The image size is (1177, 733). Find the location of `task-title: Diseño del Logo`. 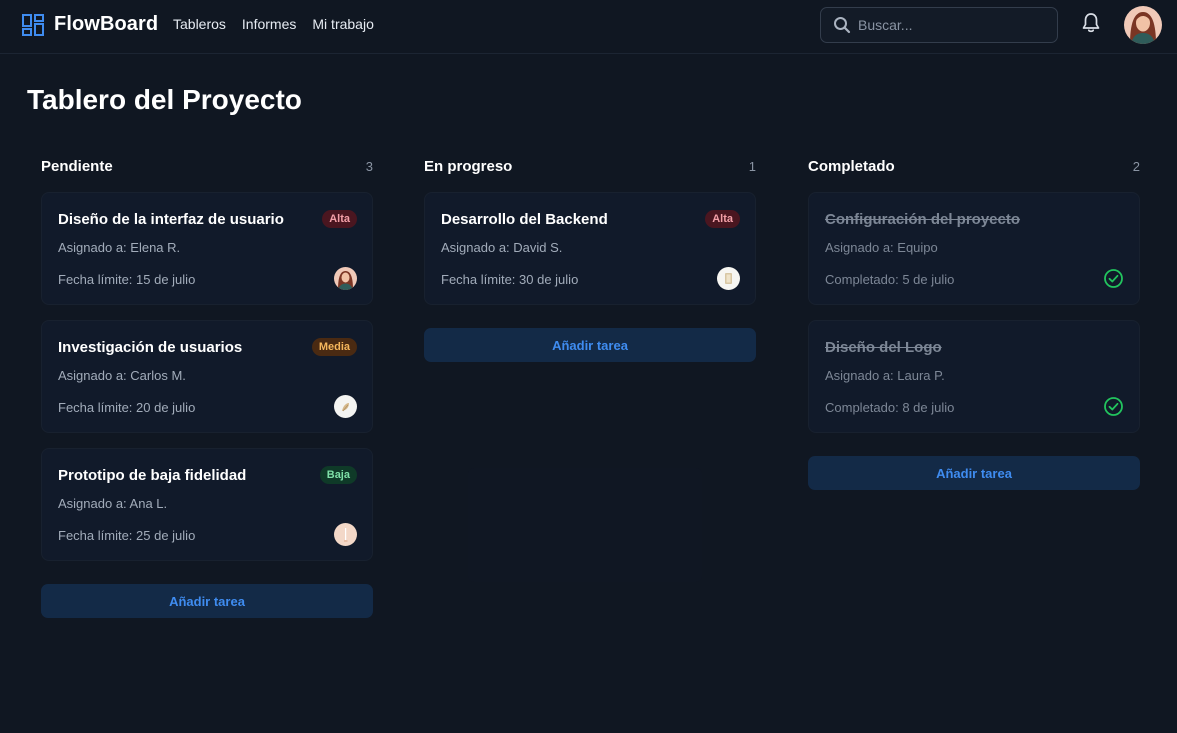

task-title: Diseño del Logo is located at coordinates (883, 347).